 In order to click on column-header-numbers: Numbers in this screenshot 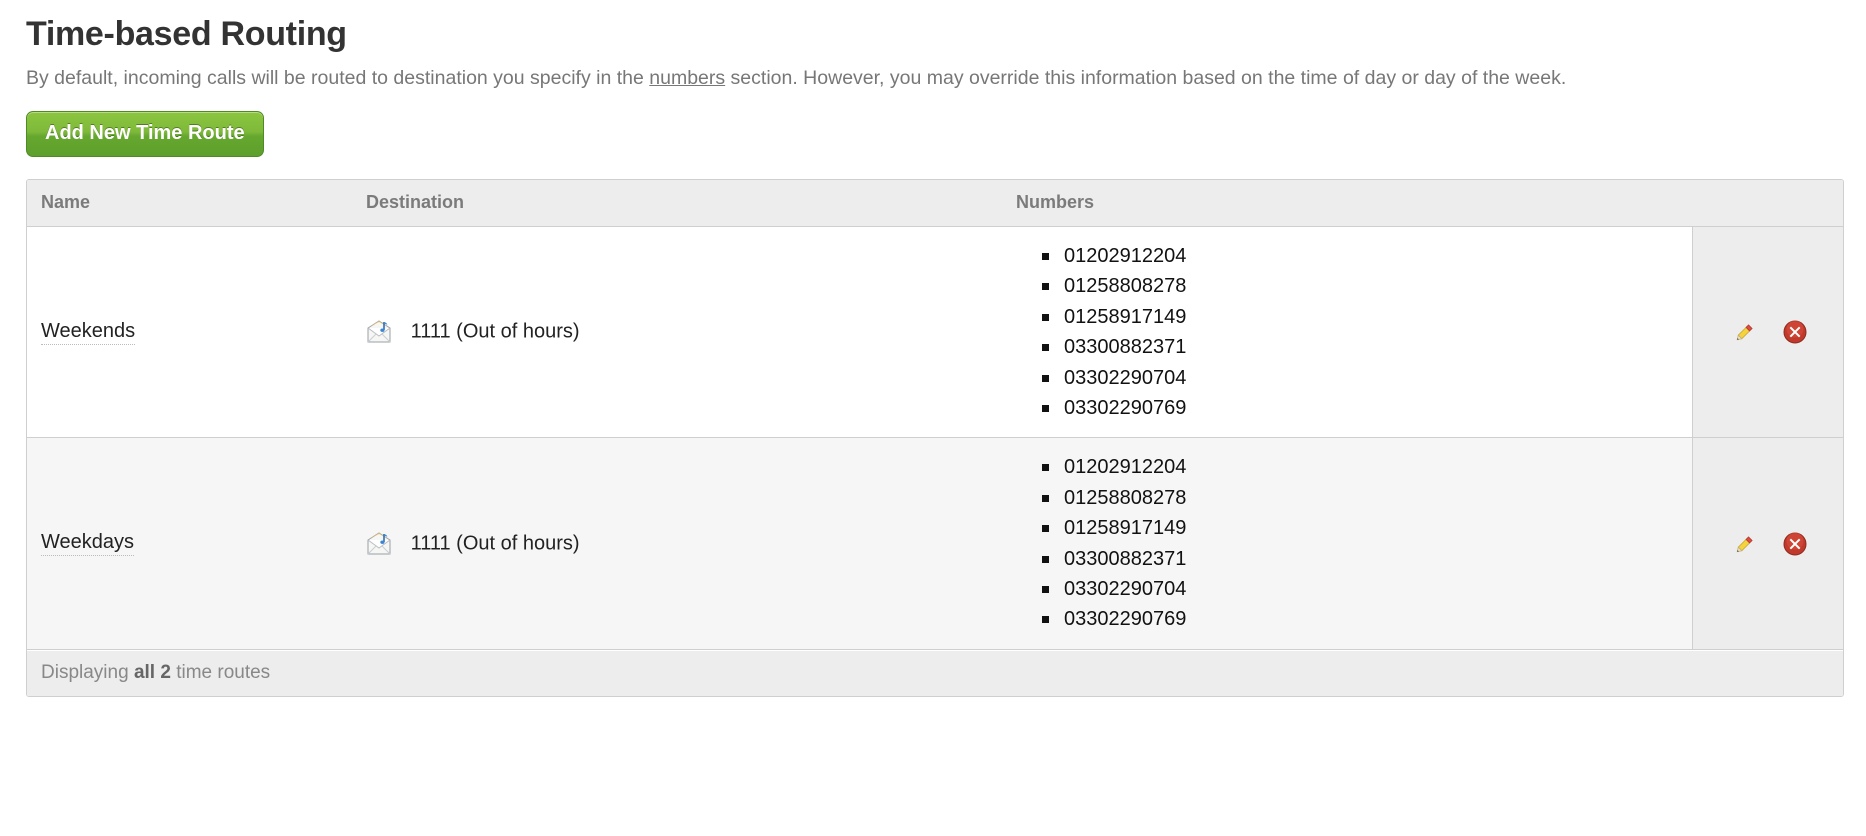, I will do `click(1347, 204)`.